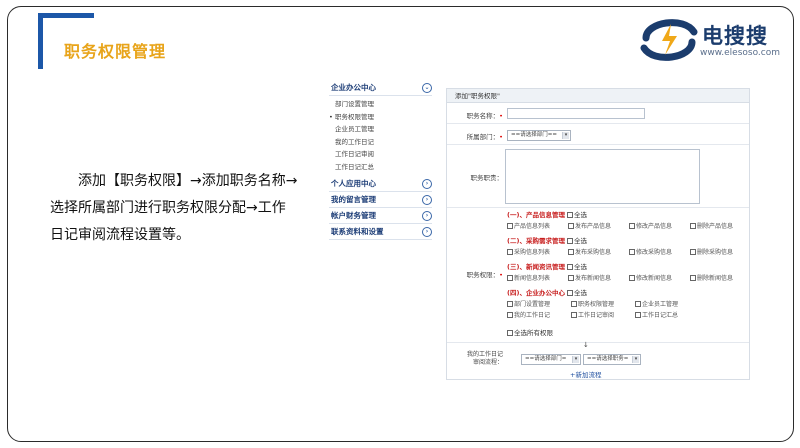 This screenshot has height=448, width=800. I want to click on sidebar-item-job-permission: • 职务权限管理, so click(380, 117).